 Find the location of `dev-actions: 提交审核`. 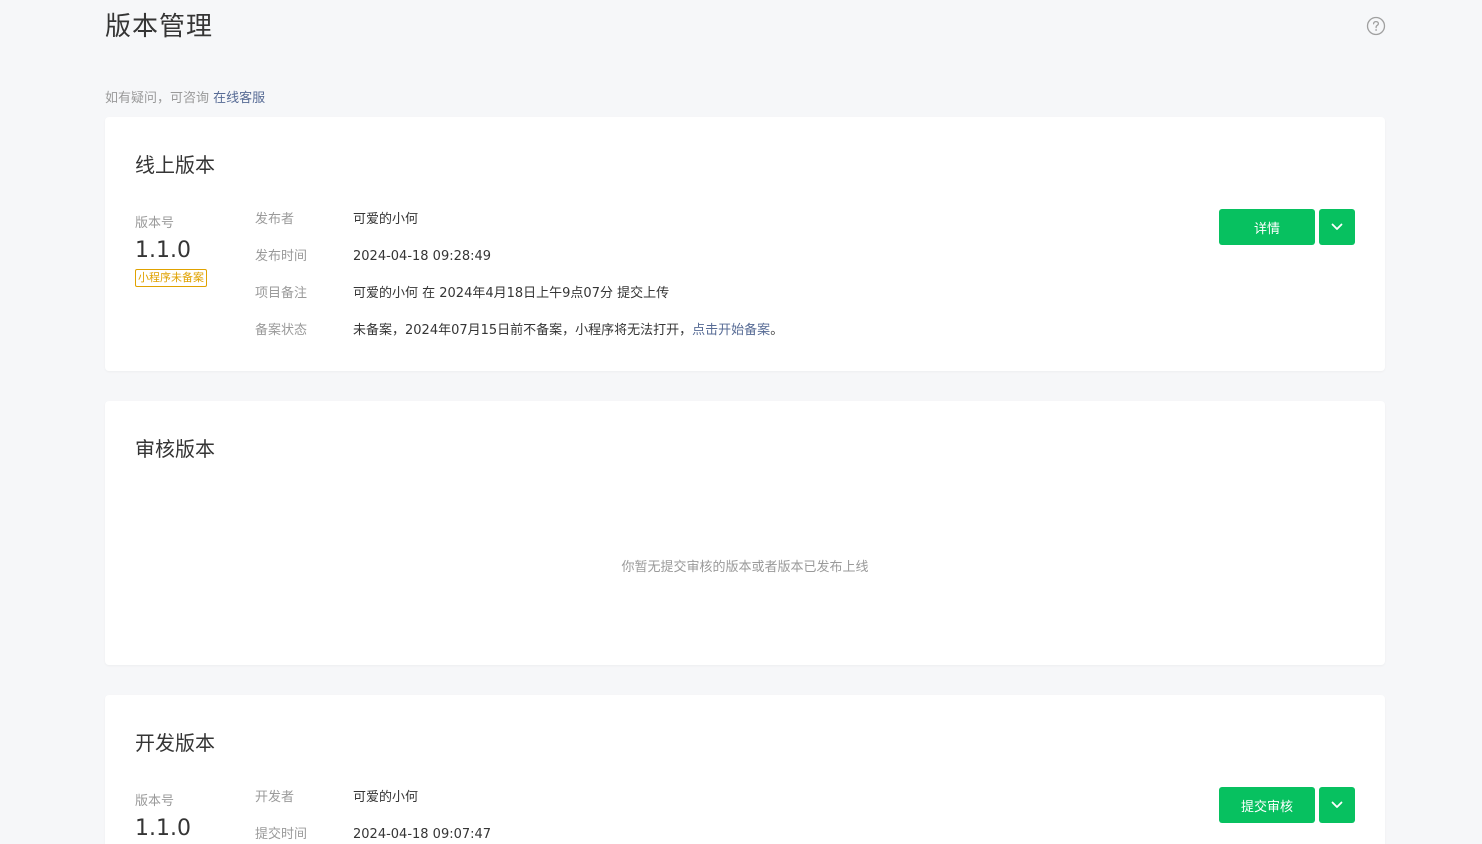

dev-actions: 提交审核 is located at coordinates (1287, 805).